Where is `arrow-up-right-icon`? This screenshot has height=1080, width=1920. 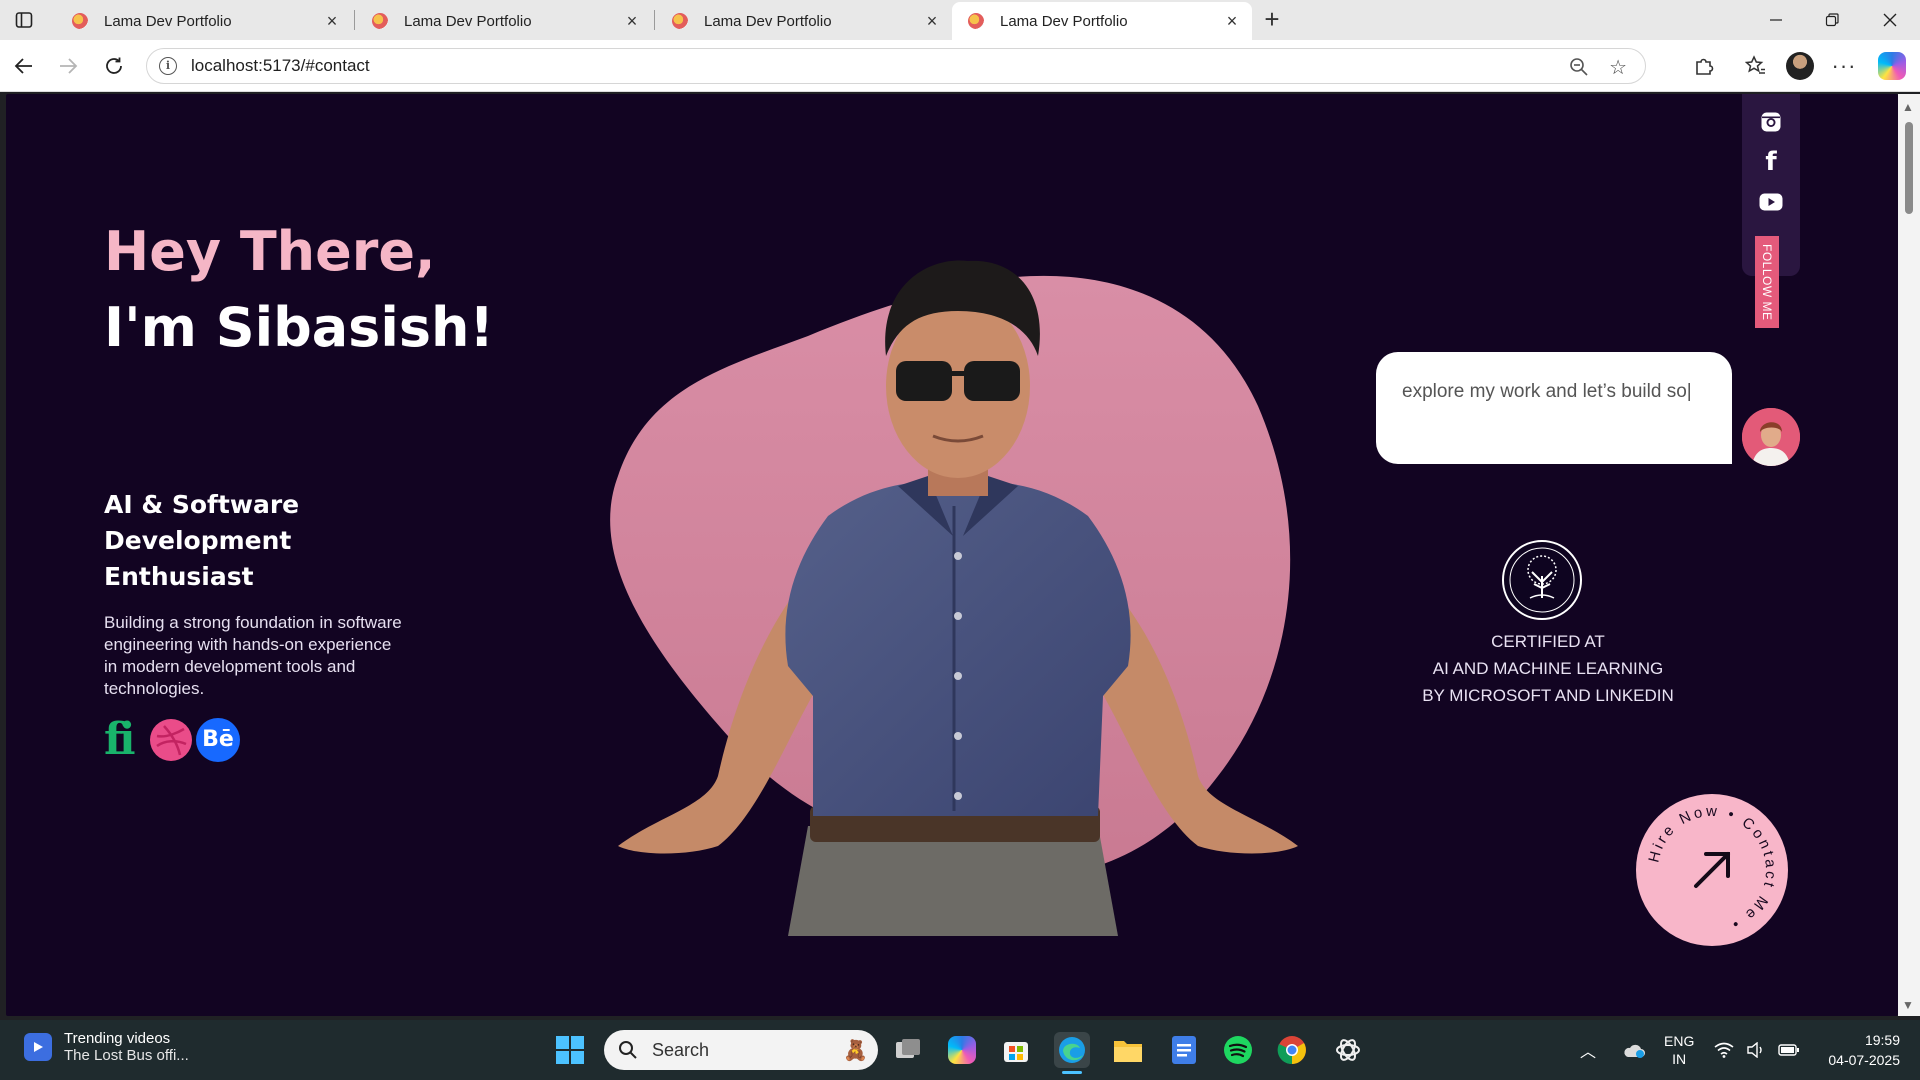
arrow-up-right-icon is located at coordinates (1712, 870).